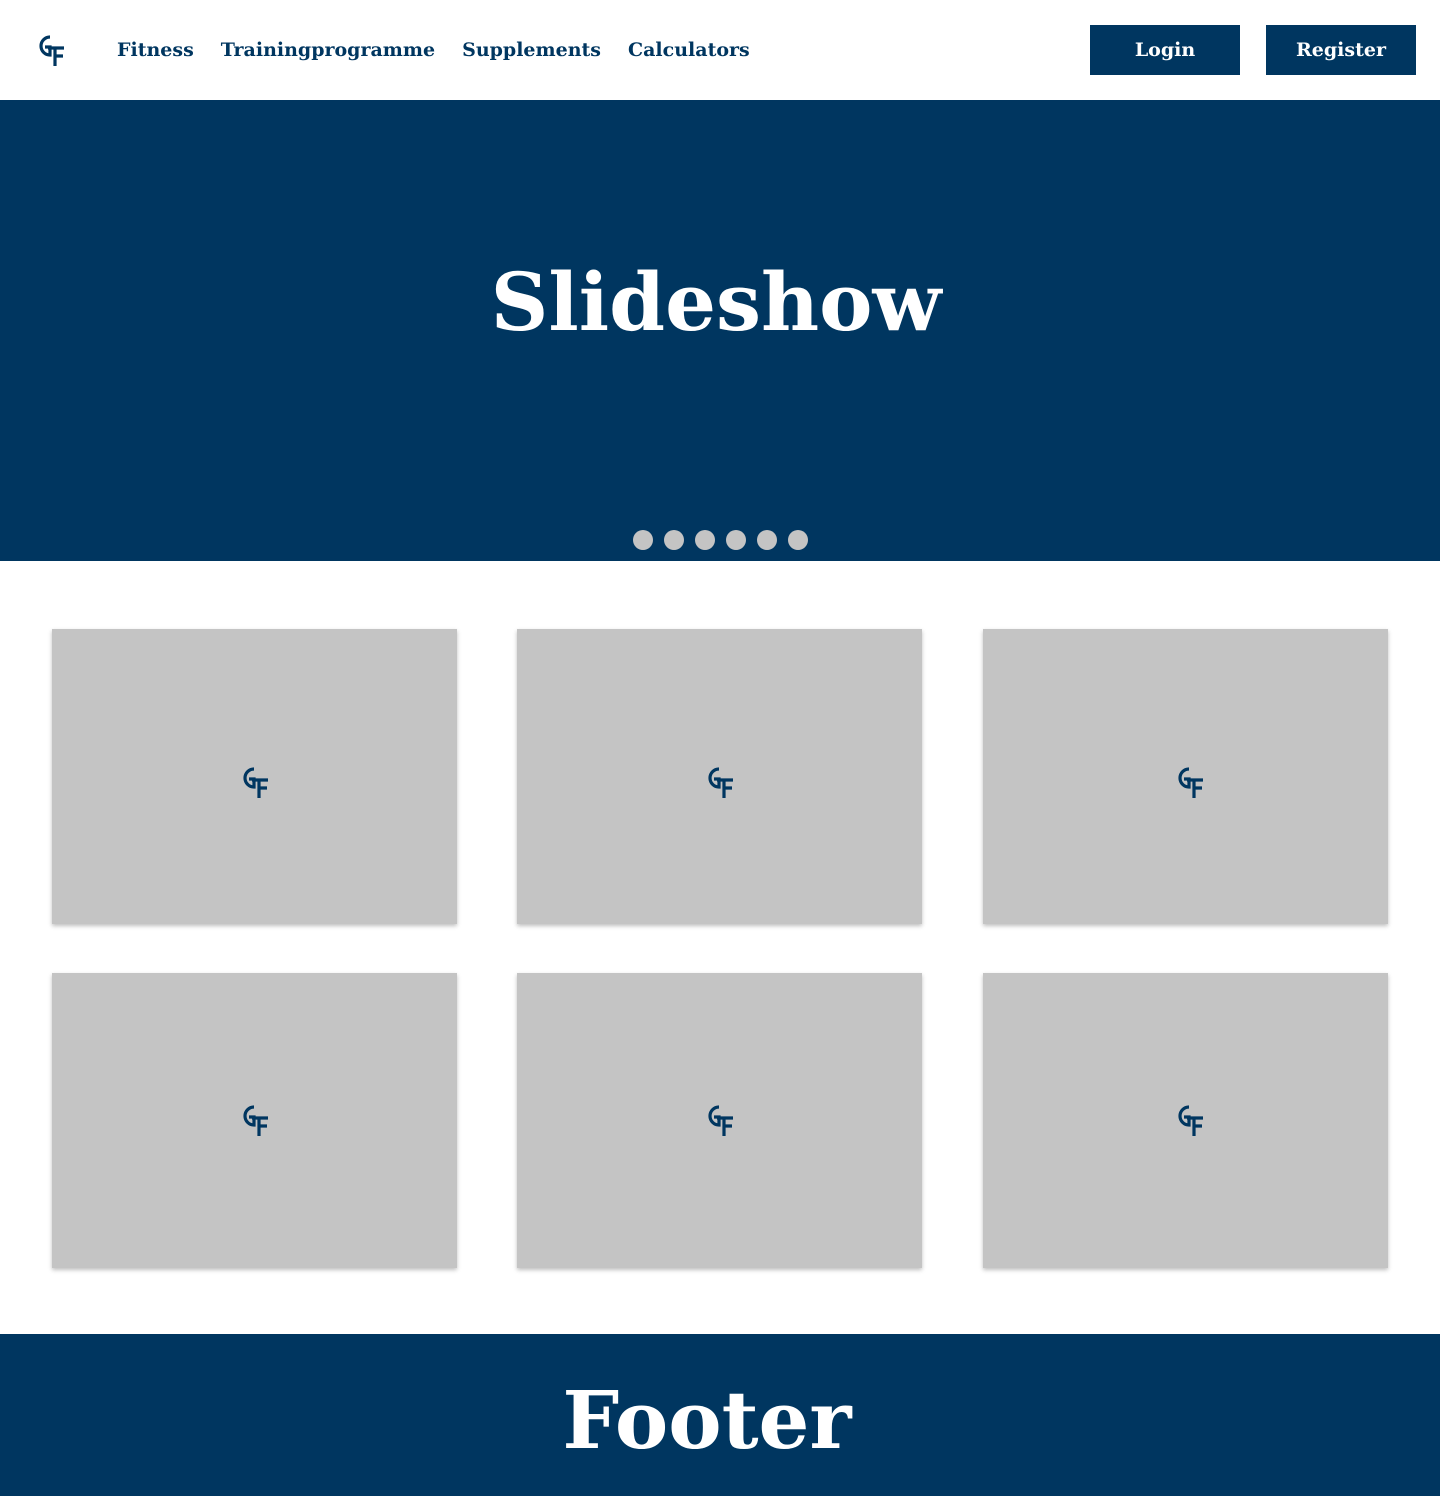 Image resolution: width=1440 pixels, height=1496 pixels. What do you see at coordinates (707, 1420) in the screenshot?
I see `footer-title: Footer` at bounding box center [707, 1420].